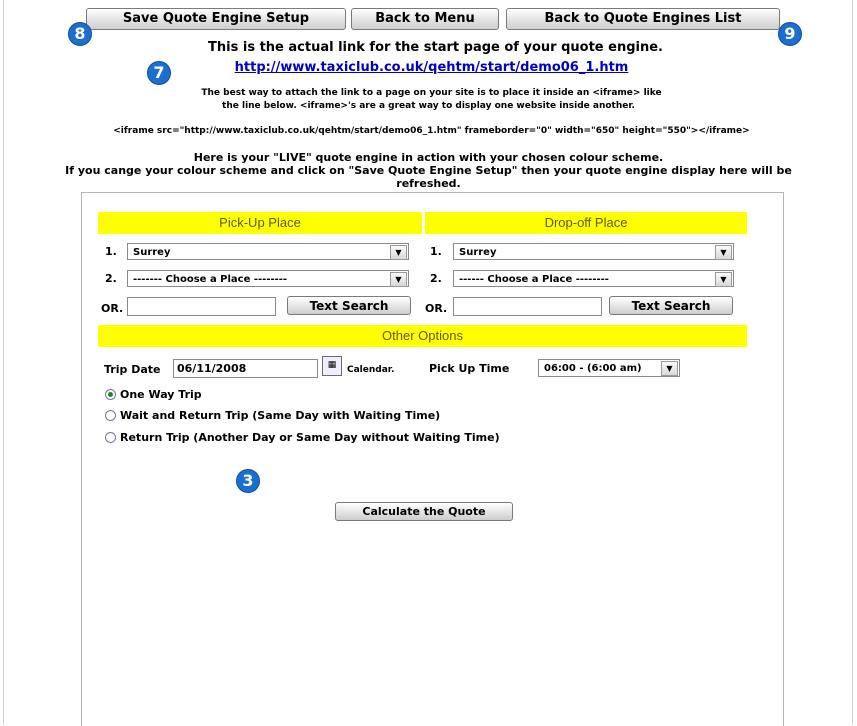  What do you see at coordinates (671, 305) in the screenshot?
I see `dropoff-text-search-button: Text Search` at bounding box center [671, 305].